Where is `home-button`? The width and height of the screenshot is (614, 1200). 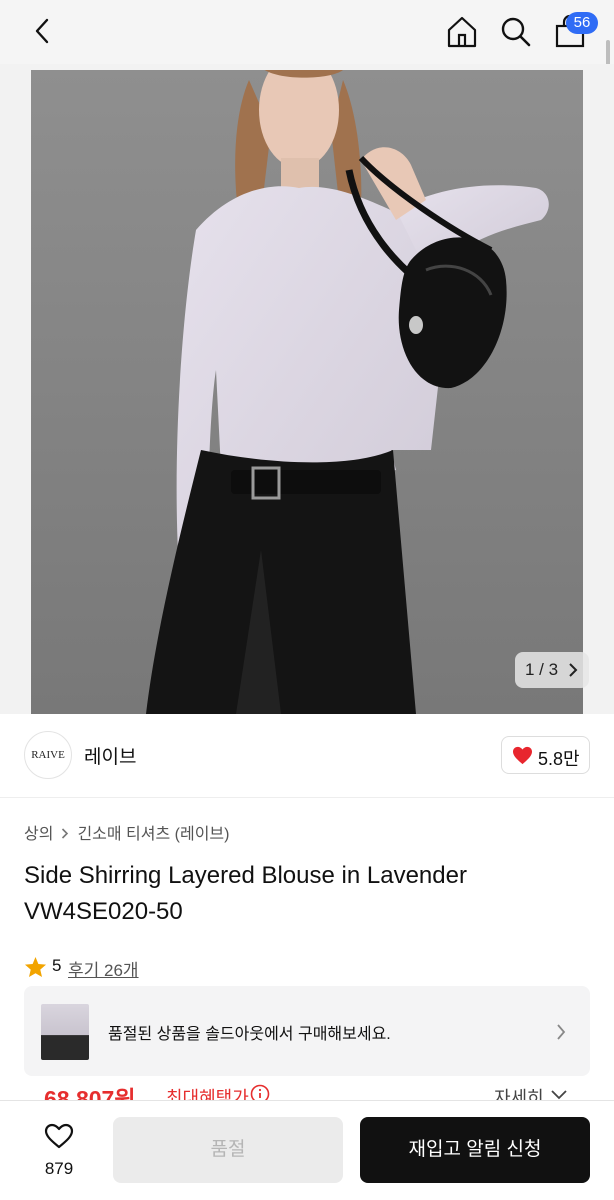
home-button is located at coordinates (462, 32).